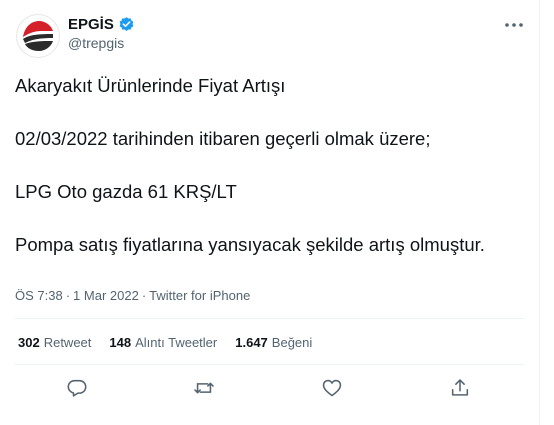 The height and width of the screenshot is (425, 554). I want to click on tweet-date: 1 Mar 2022, so click(106, 295).